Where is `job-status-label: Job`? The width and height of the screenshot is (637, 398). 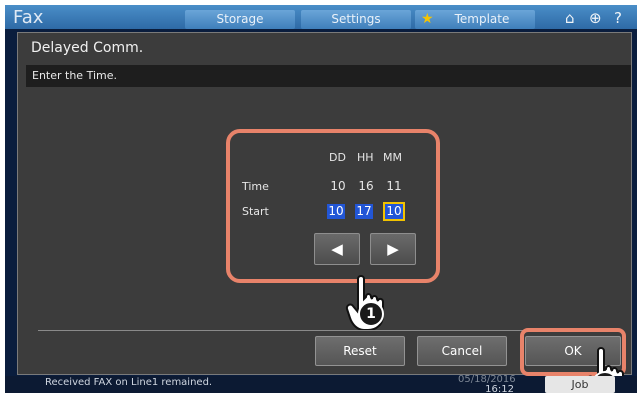
job-status-label: Job is located at coordinates (580, 384).